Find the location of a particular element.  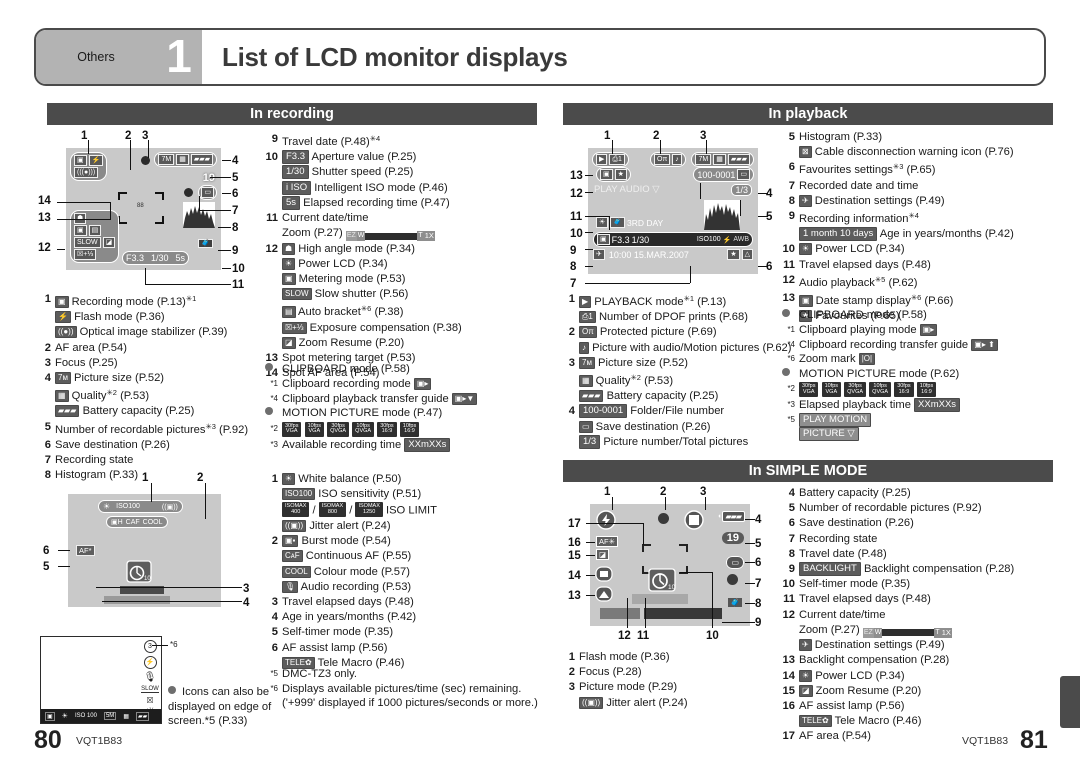

iso-limit-icon: ISOMAX 800 is located at coordinates (332, 510).